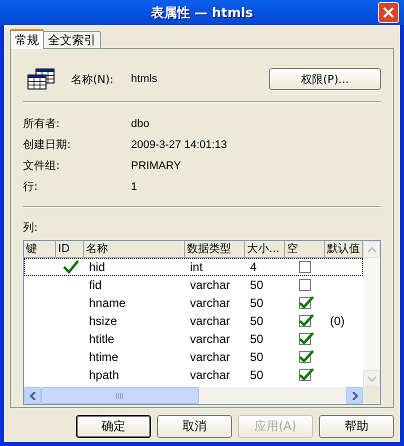  What do you see at coordinates (215, 249) in the screenshot?
I see `column-header: 数据类型` at bounding box center [215, 249].